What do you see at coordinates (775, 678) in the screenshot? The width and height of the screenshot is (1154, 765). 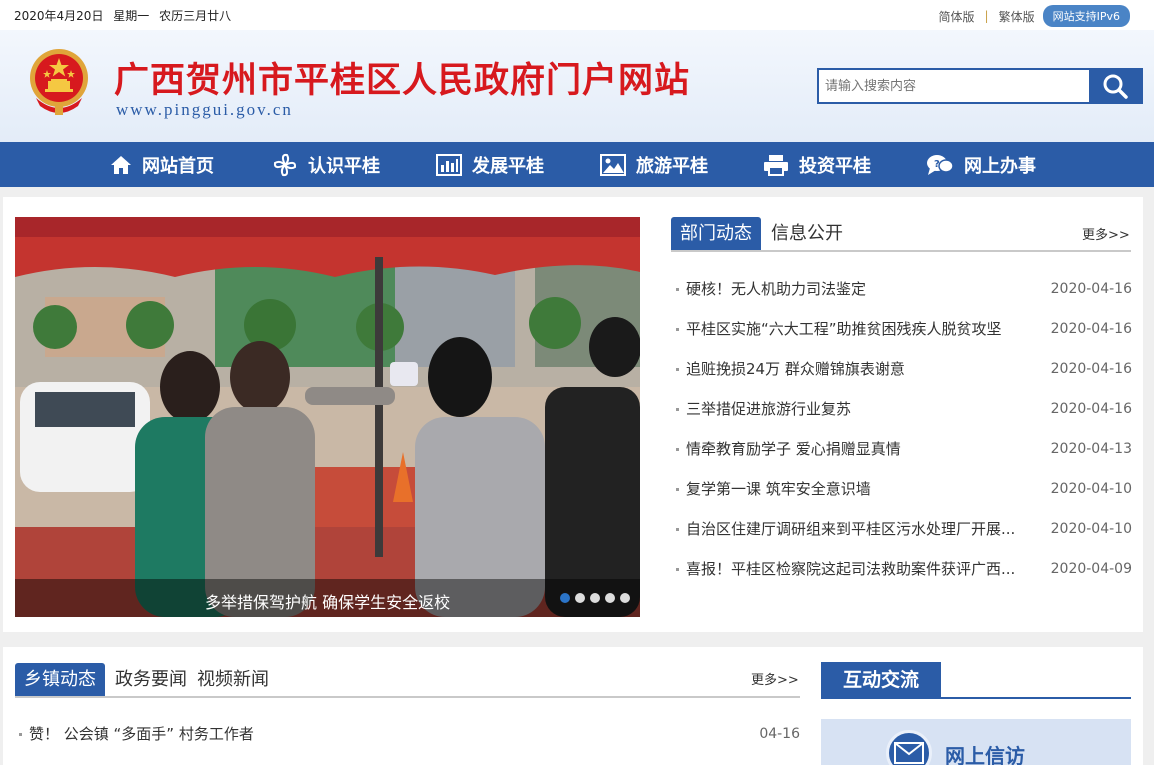 I see `town-more-link: 更多>>` at bounding box center [775, 678].